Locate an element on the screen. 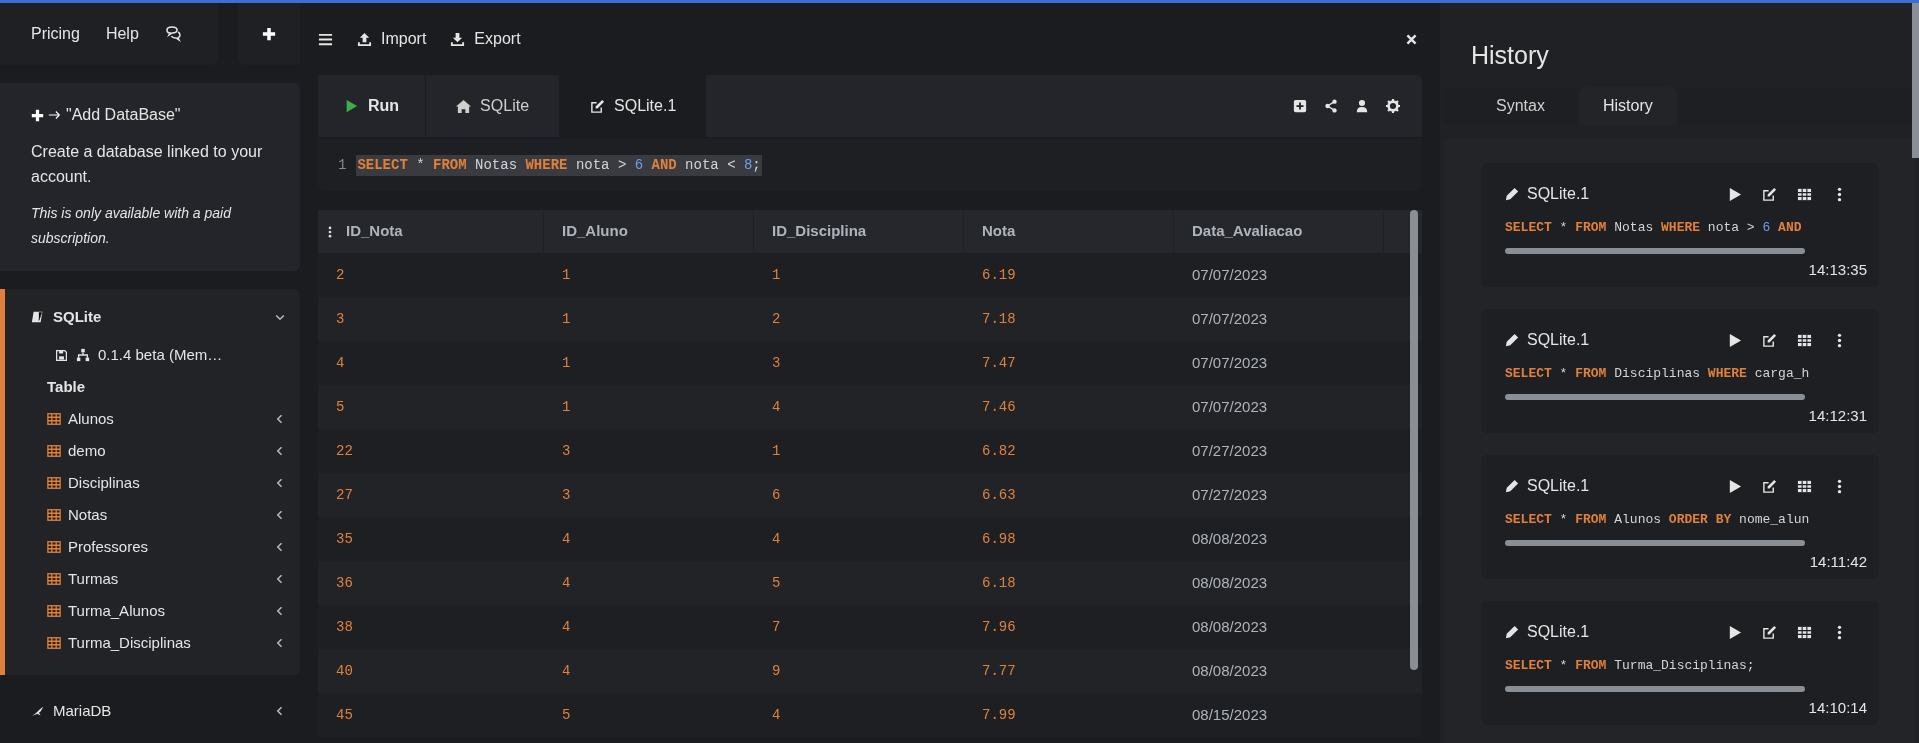 Image resolution: width=1919 pixels, height=743 pixels. nav-link: Help is located at coordinates (122, 34).